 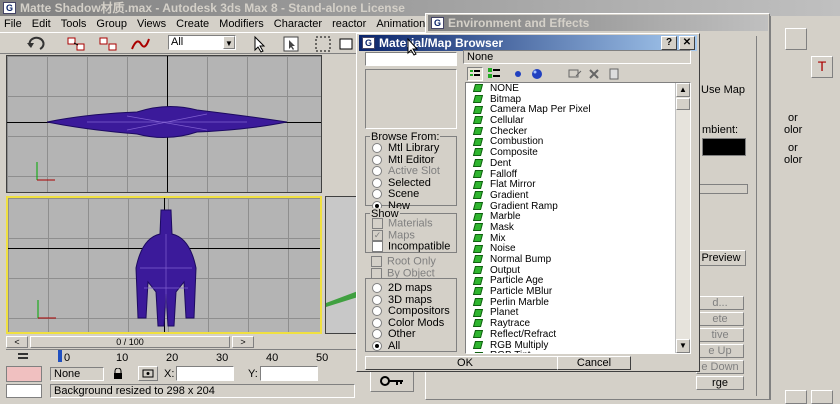 What do you see at coordinates (720, 367) in the screenshot?
I see `move-down-button: e Down` at bounding box center [720, 367].